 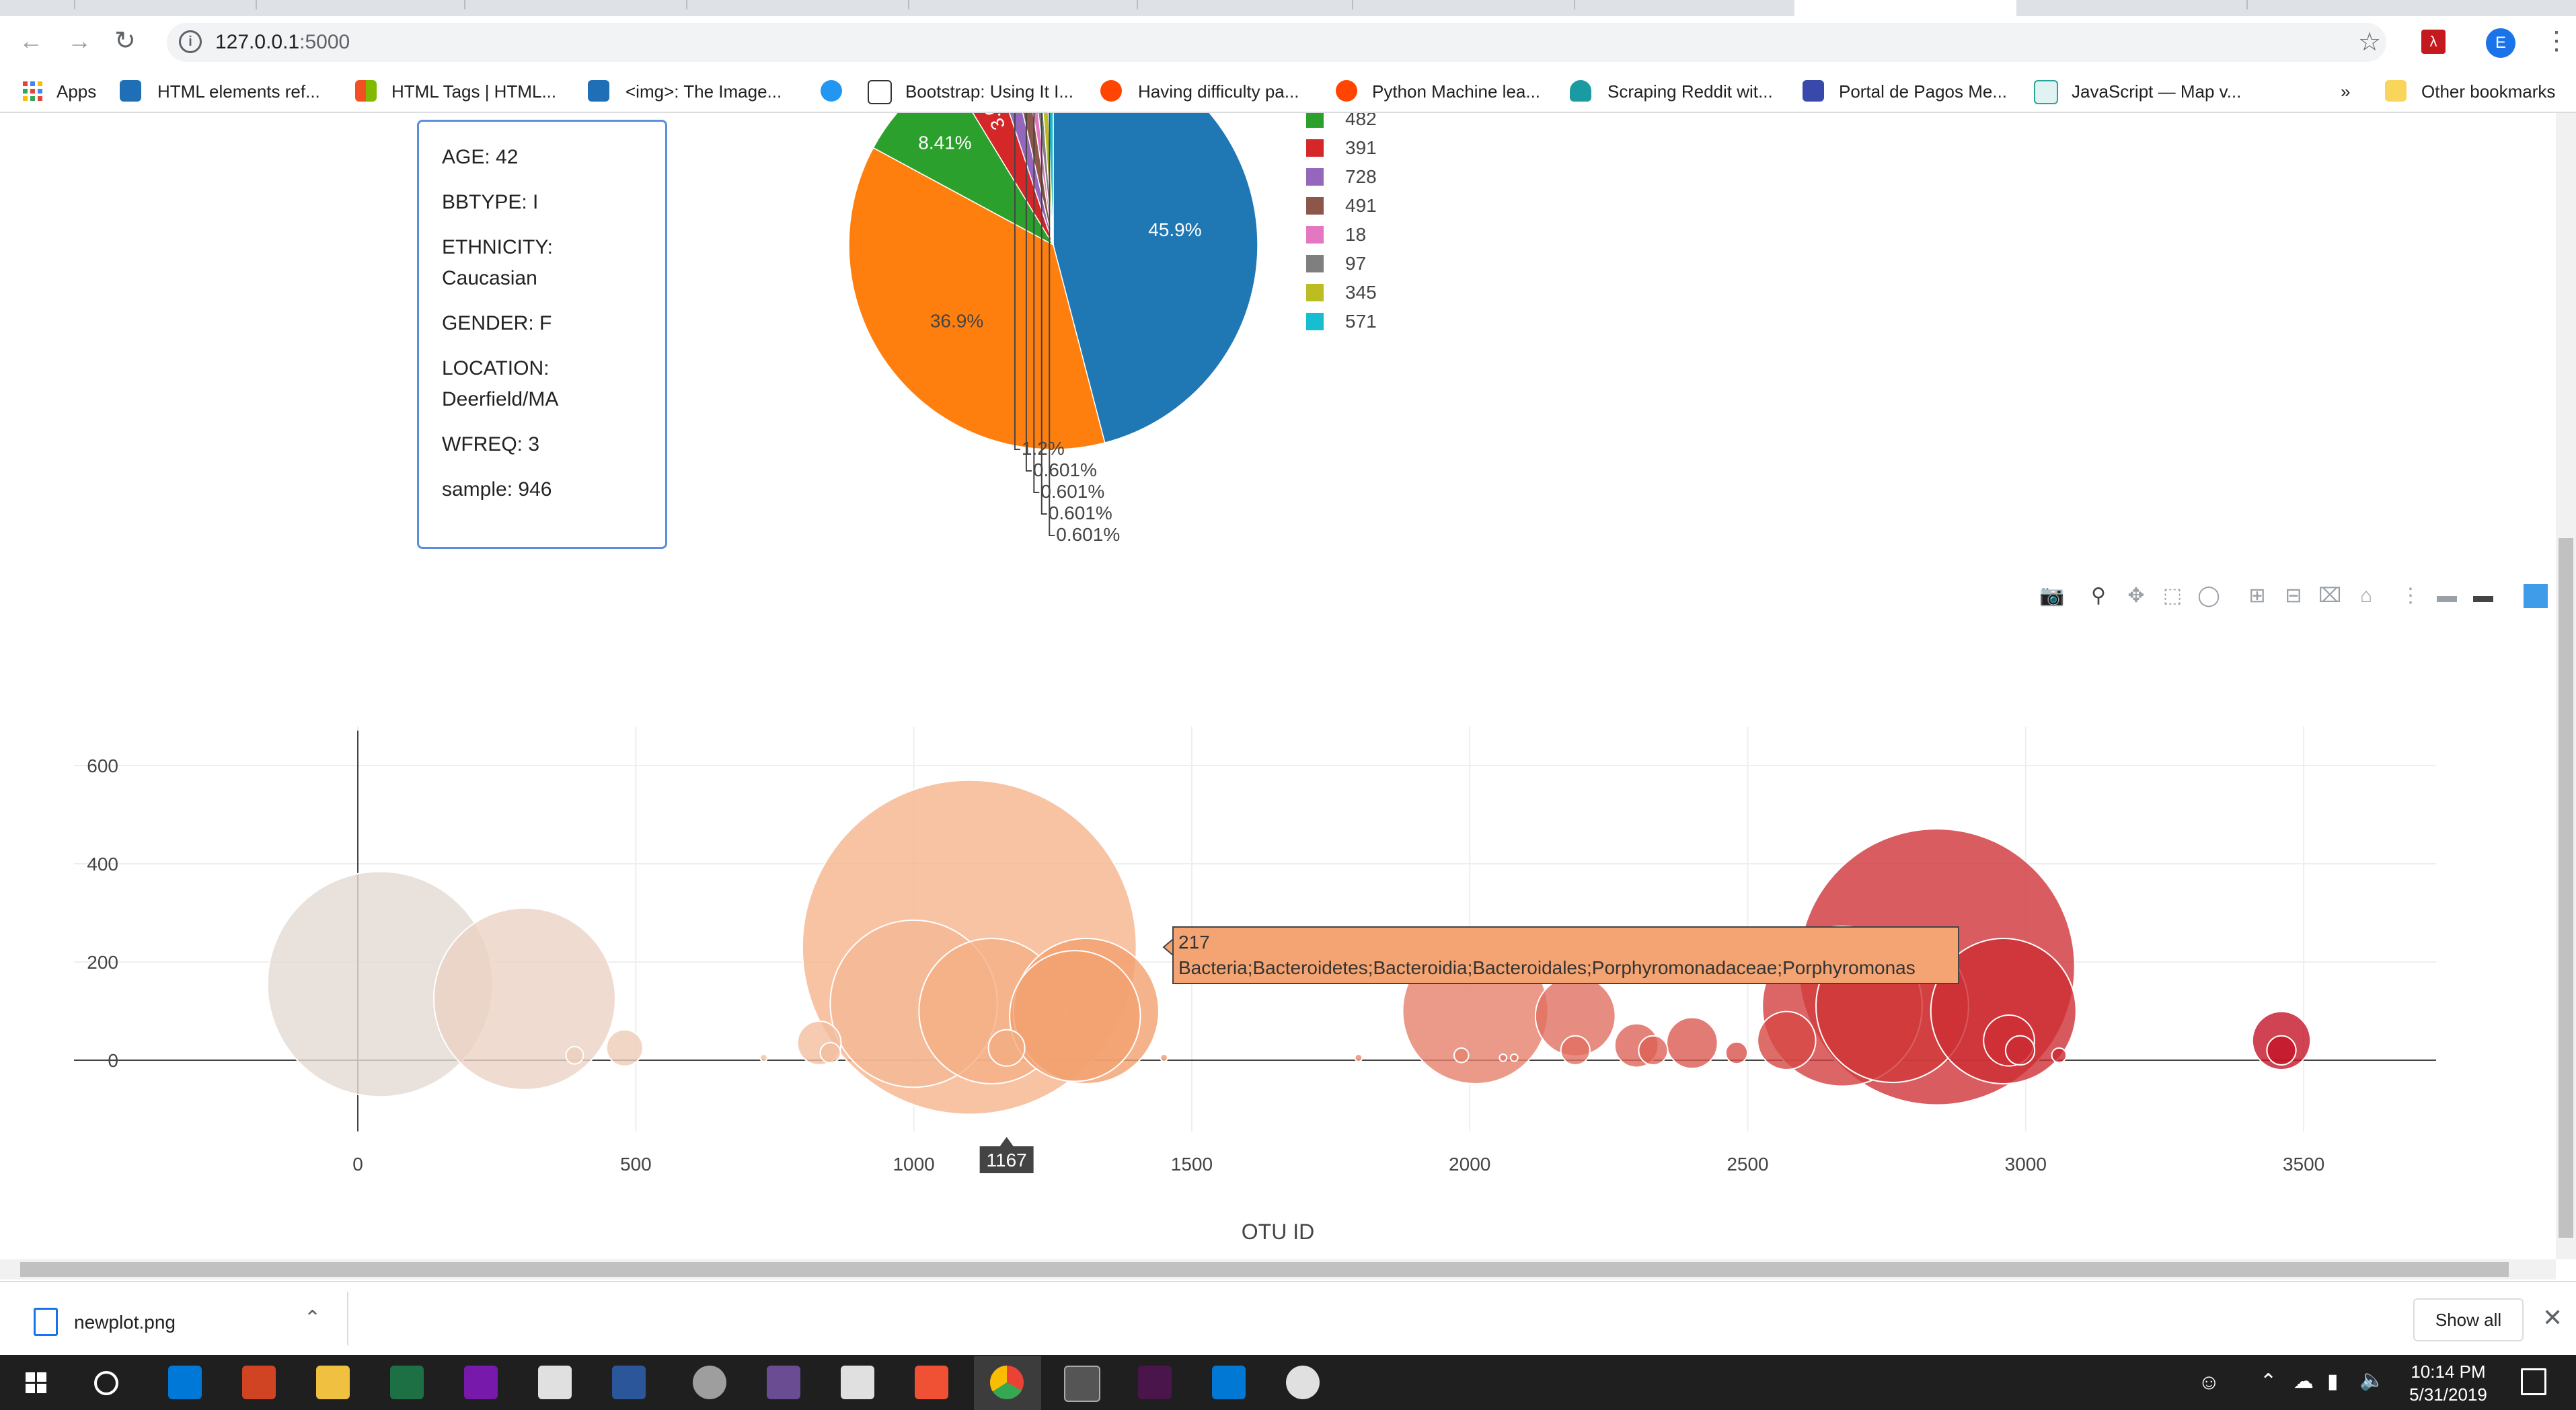 I want to click on file-explorer-icon, so click(x=333, y=1382).